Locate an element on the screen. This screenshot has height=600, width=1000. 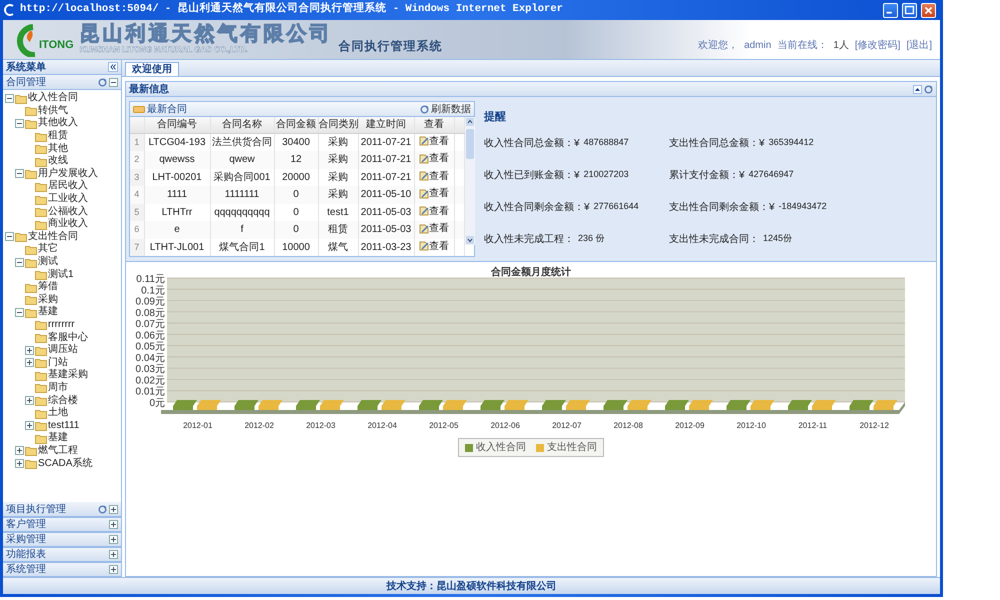
table-cell: 0 is located at coordinates (296, 229).